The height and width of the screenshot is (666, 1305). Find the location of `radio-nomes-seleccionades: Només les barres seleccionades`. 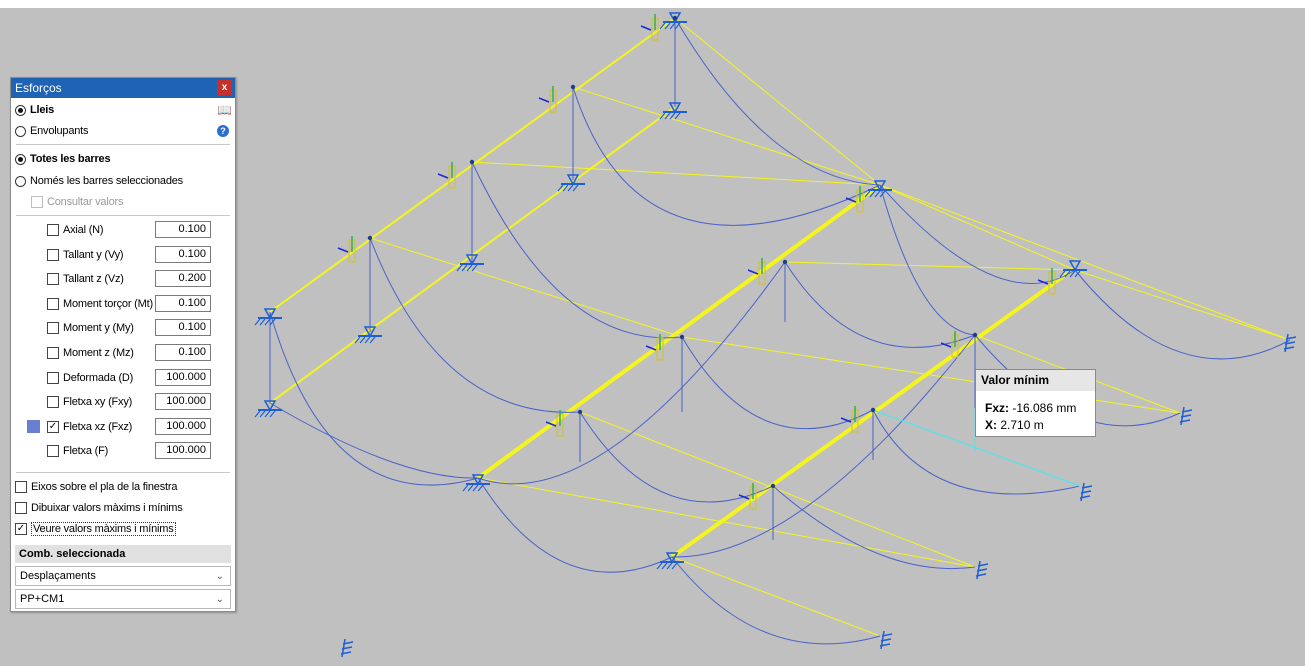

radio-nomes-seleccionades: Només les barres seleccionades is located at coordinates (99, 181).